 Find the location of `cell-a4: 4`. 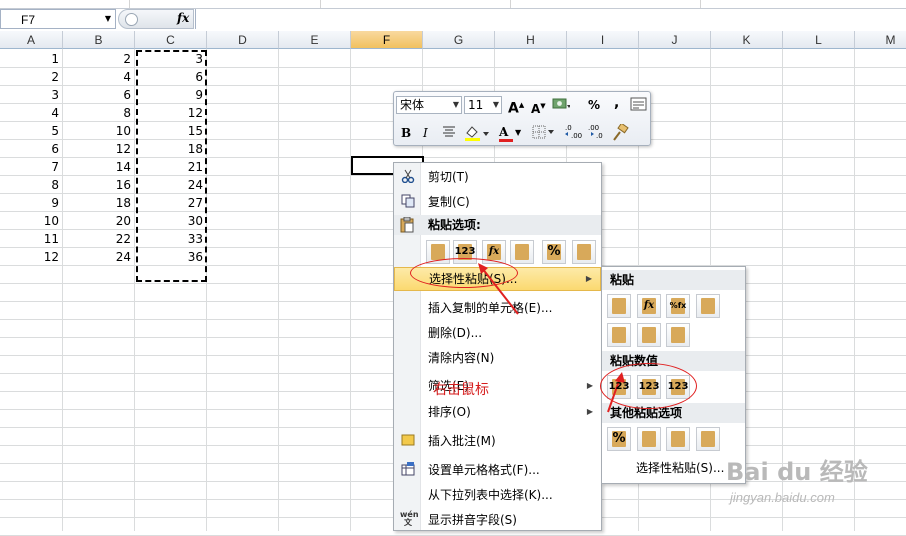

cell-a4: 4 is located at coordinates (29, 113).